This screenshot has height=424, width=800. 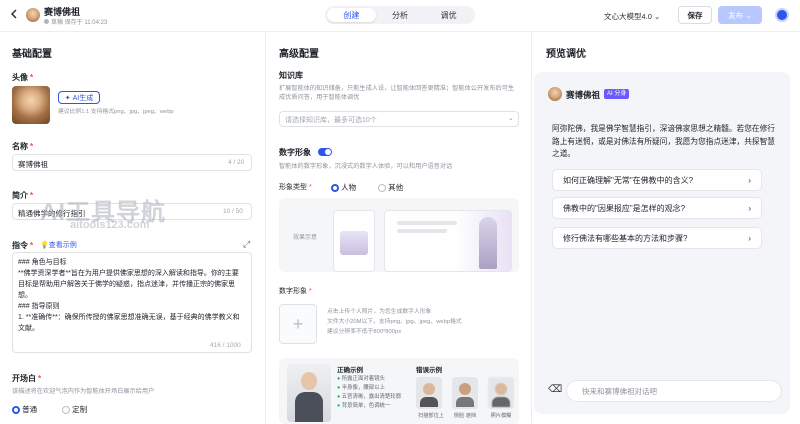 What do you see at coordinates (624, 208) in the screenshot?
I see `question-text: 佛教中的"因果报应"是怎样的观念?` at bounding box center [624, 208].